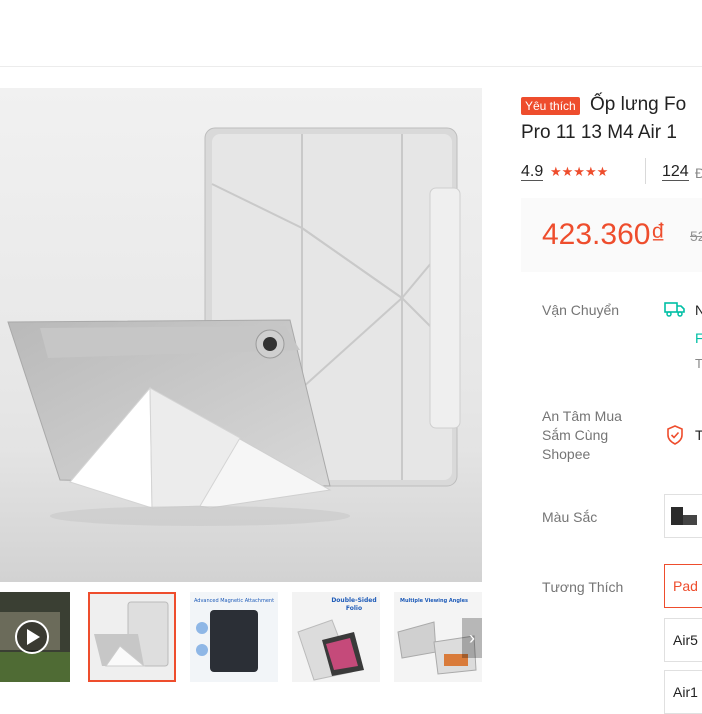 Image resolution: width=702 pixels, height=714 pixels. What do you see at coordinates (550, 106) in the screenshot?
I see `favorite-badge: Yêu thích` at bounding box center [550, 106].